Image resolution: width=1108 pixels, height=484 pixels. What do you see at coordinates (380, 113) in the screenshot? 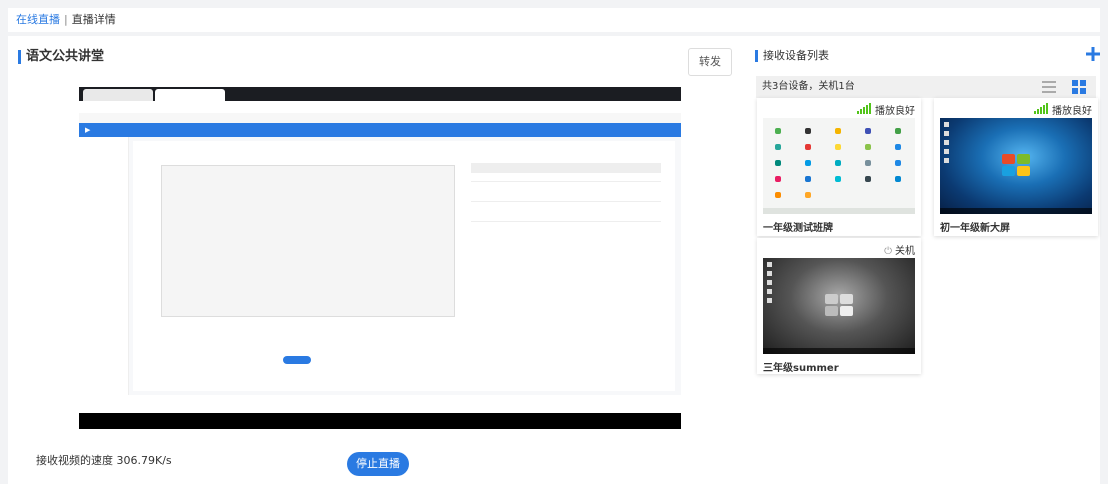
I see `preview-browser-toolbar` at bounding box center [380, 113].